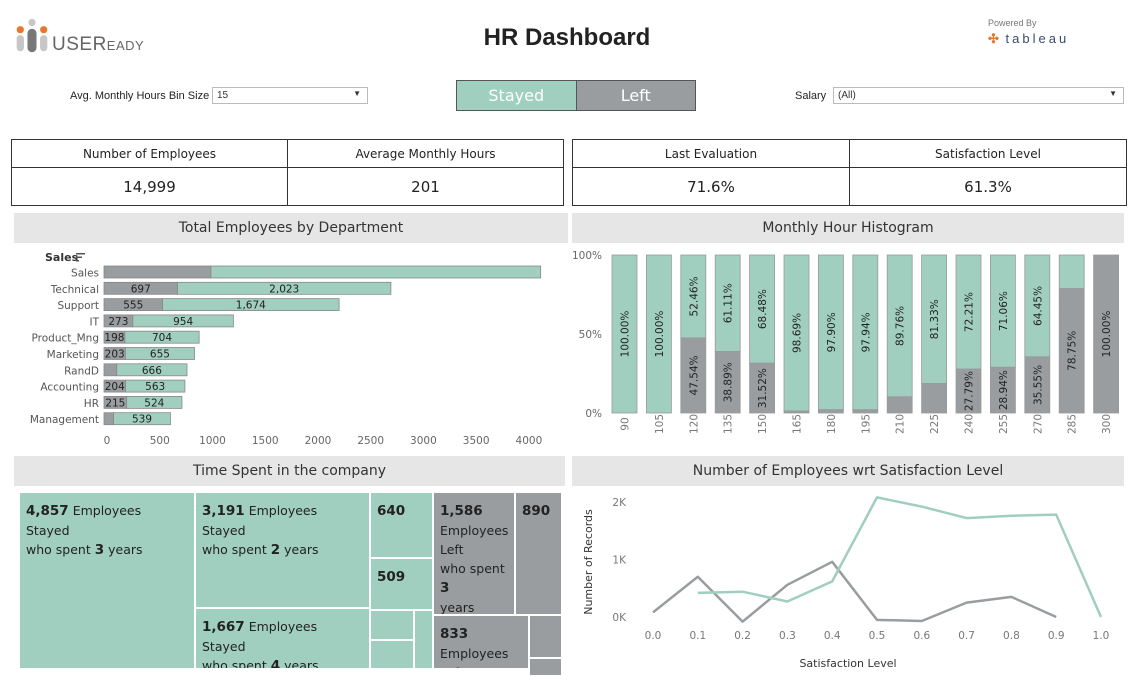 The width and height of the screenshot is (1134, 680). I want to click on y-tick-label: 0%, so click(593, 414).